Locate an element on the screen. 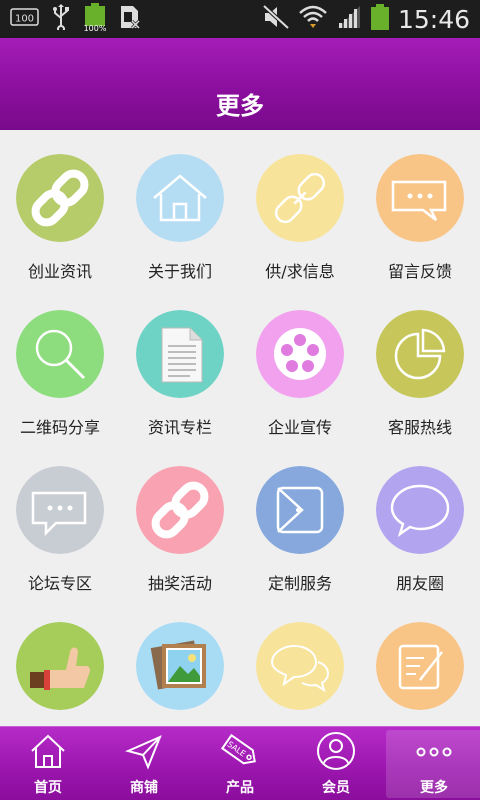 This screenshot has width=480, height=800. svg-text: SALE is located at coordinates (237, 749).